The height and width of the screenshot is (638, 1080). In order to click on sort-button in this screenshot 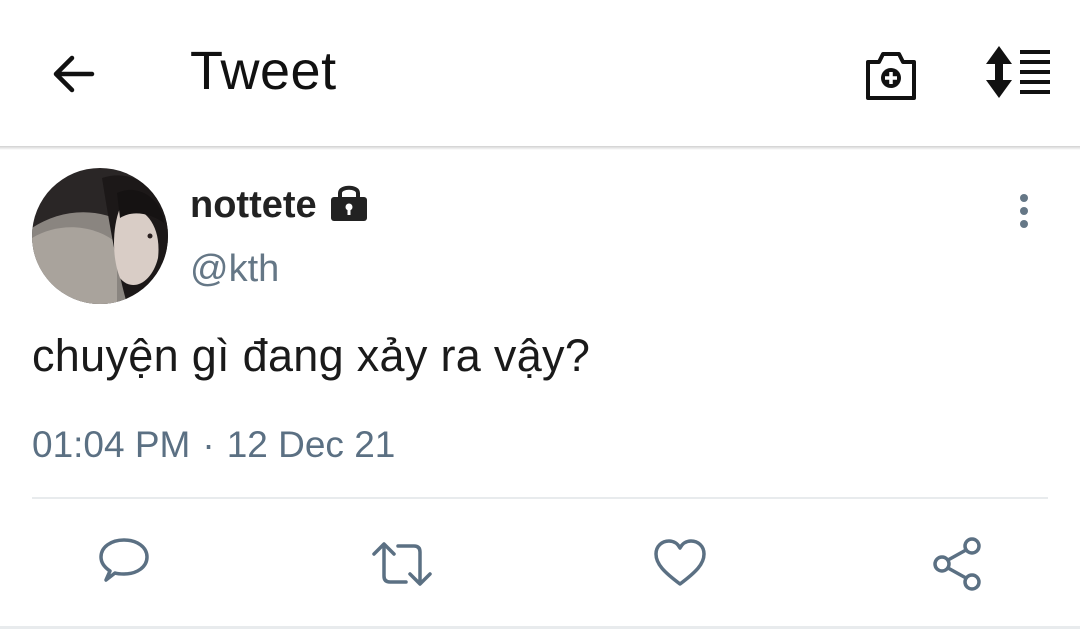, I will do `click(1017, 72)`.